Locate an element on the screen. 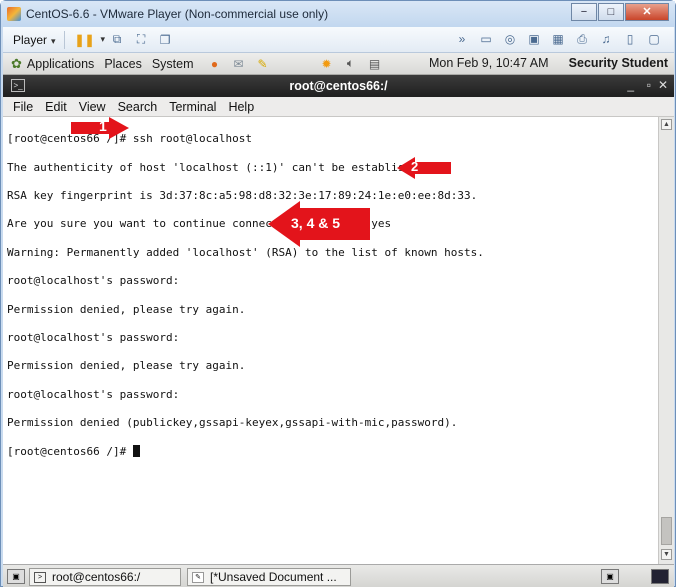 This screenshot has height=587, width=676. maximize-button: □ is located at coordinates (611, 12).